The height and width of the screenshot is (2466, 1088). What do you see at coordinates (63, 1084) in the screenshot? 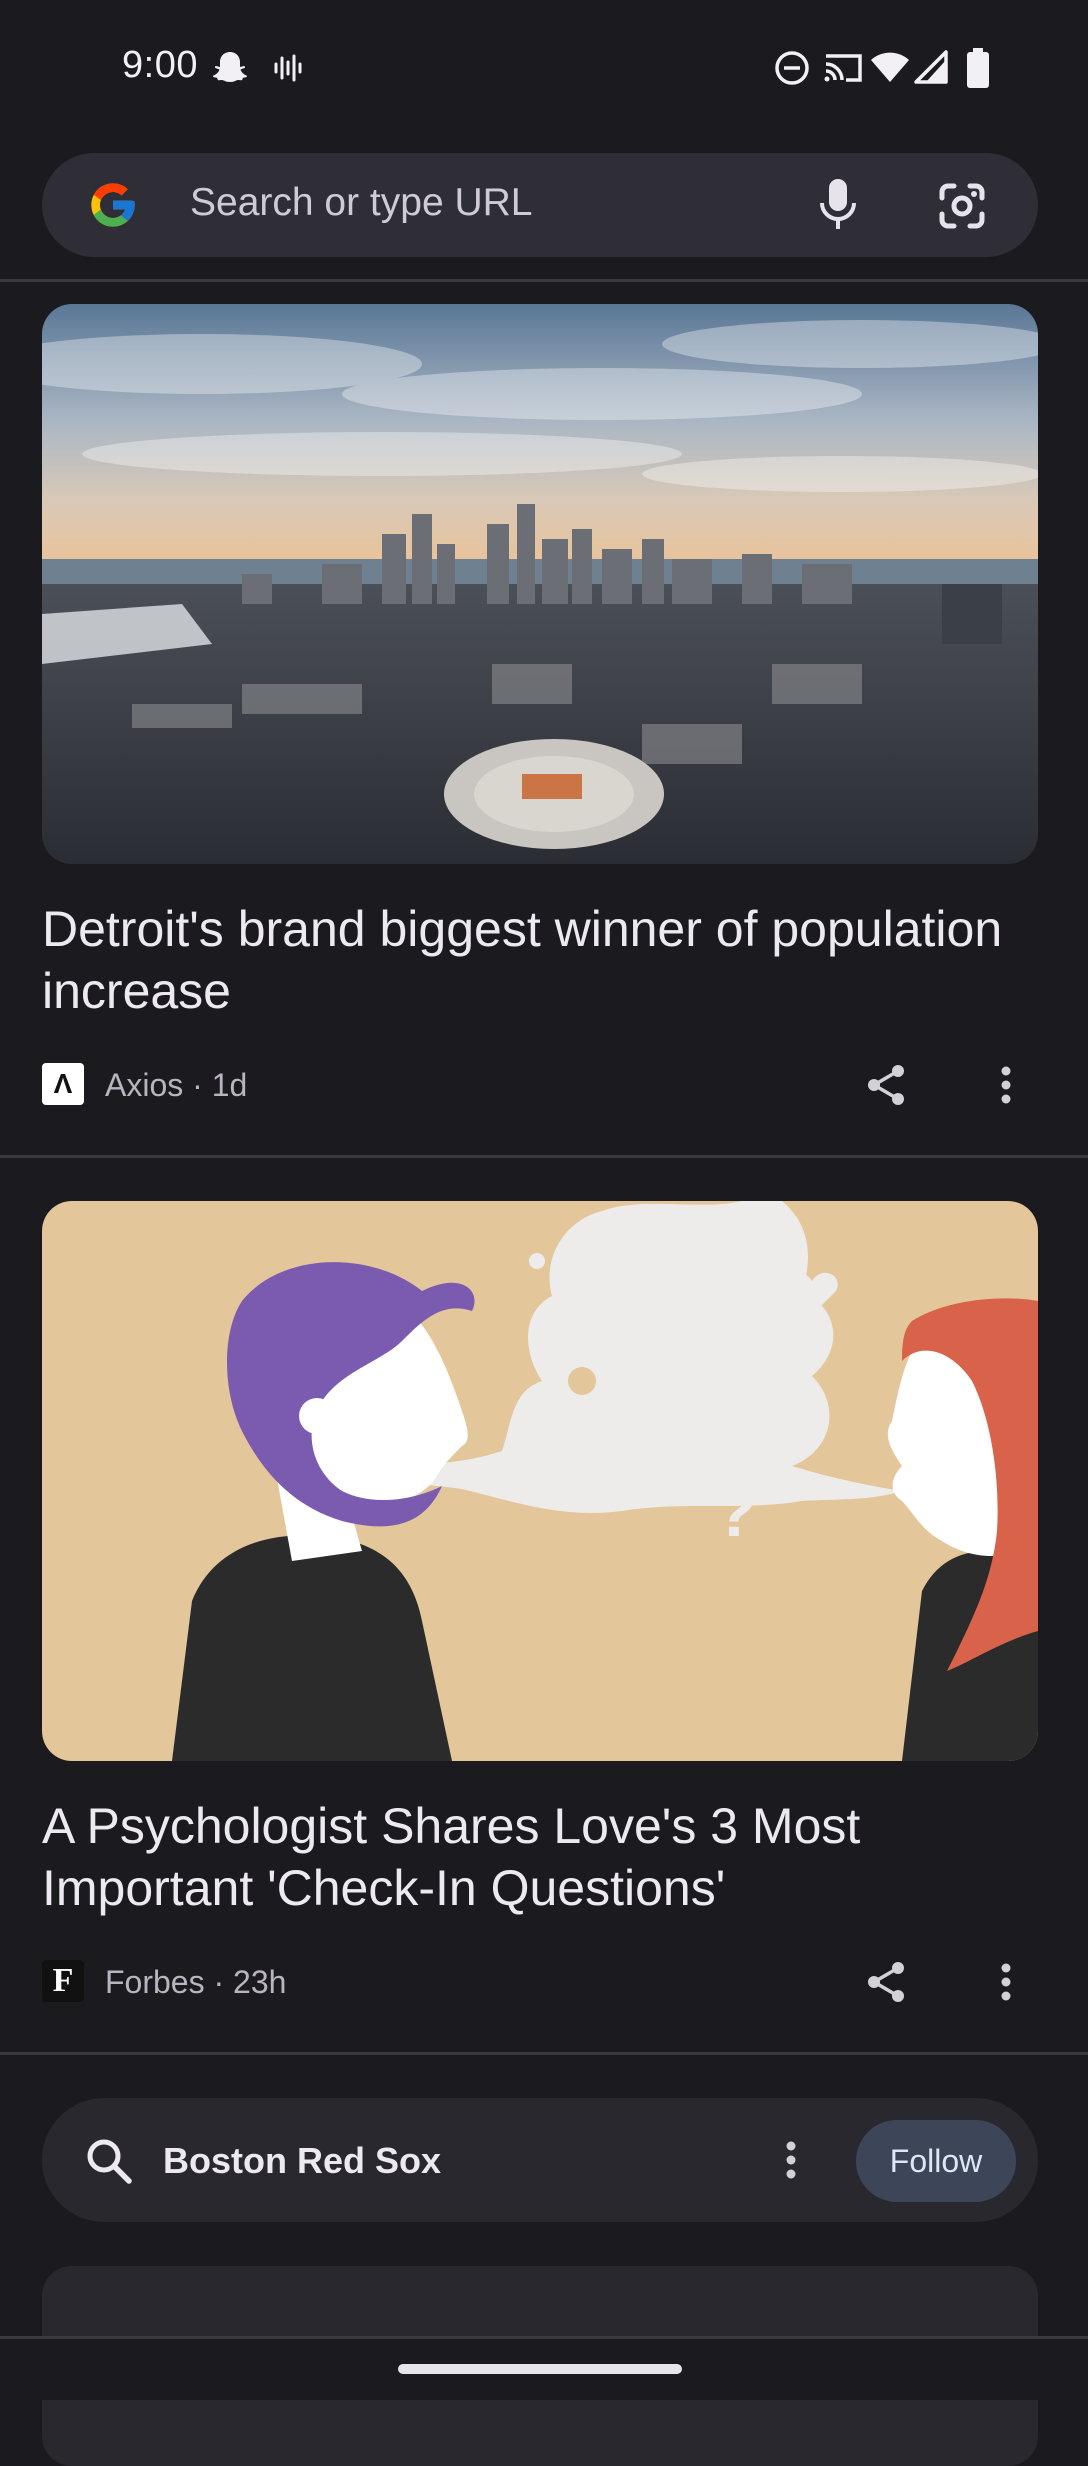
I see `axios-logo: Λ` at bounding box center [63, 1084].